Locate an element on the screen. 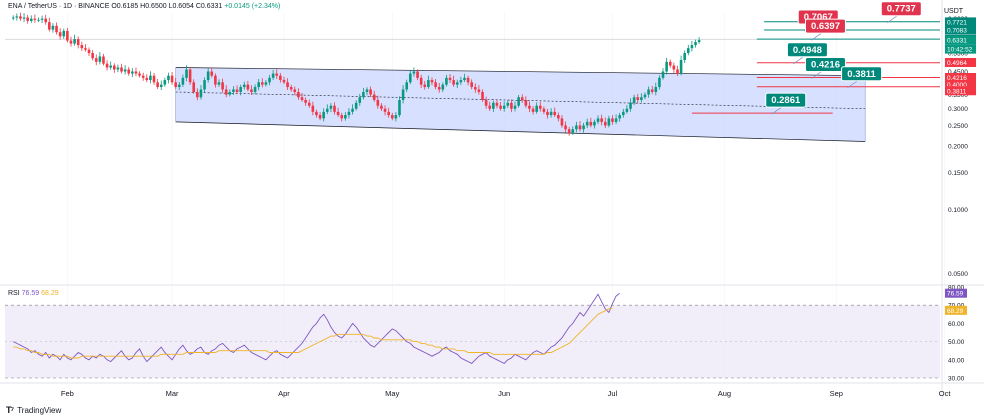  ohlc-values: O0.6185 H0.6500 L0.6054 C0.6331 is located at coordinates (167, 6).